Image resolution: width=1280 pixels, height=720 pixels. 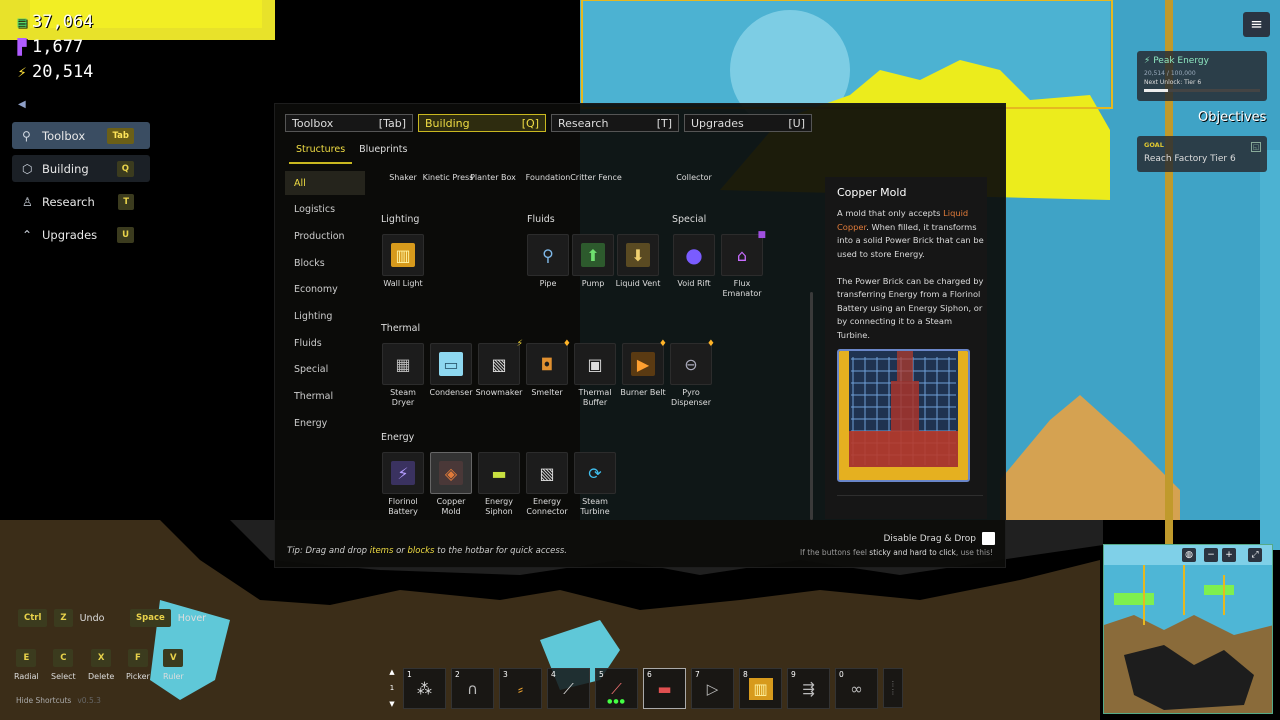 What do you see at coordinates (664, 123) in the screenshot?
I see `tab-key: [T]` at bounding box center [664, 123].